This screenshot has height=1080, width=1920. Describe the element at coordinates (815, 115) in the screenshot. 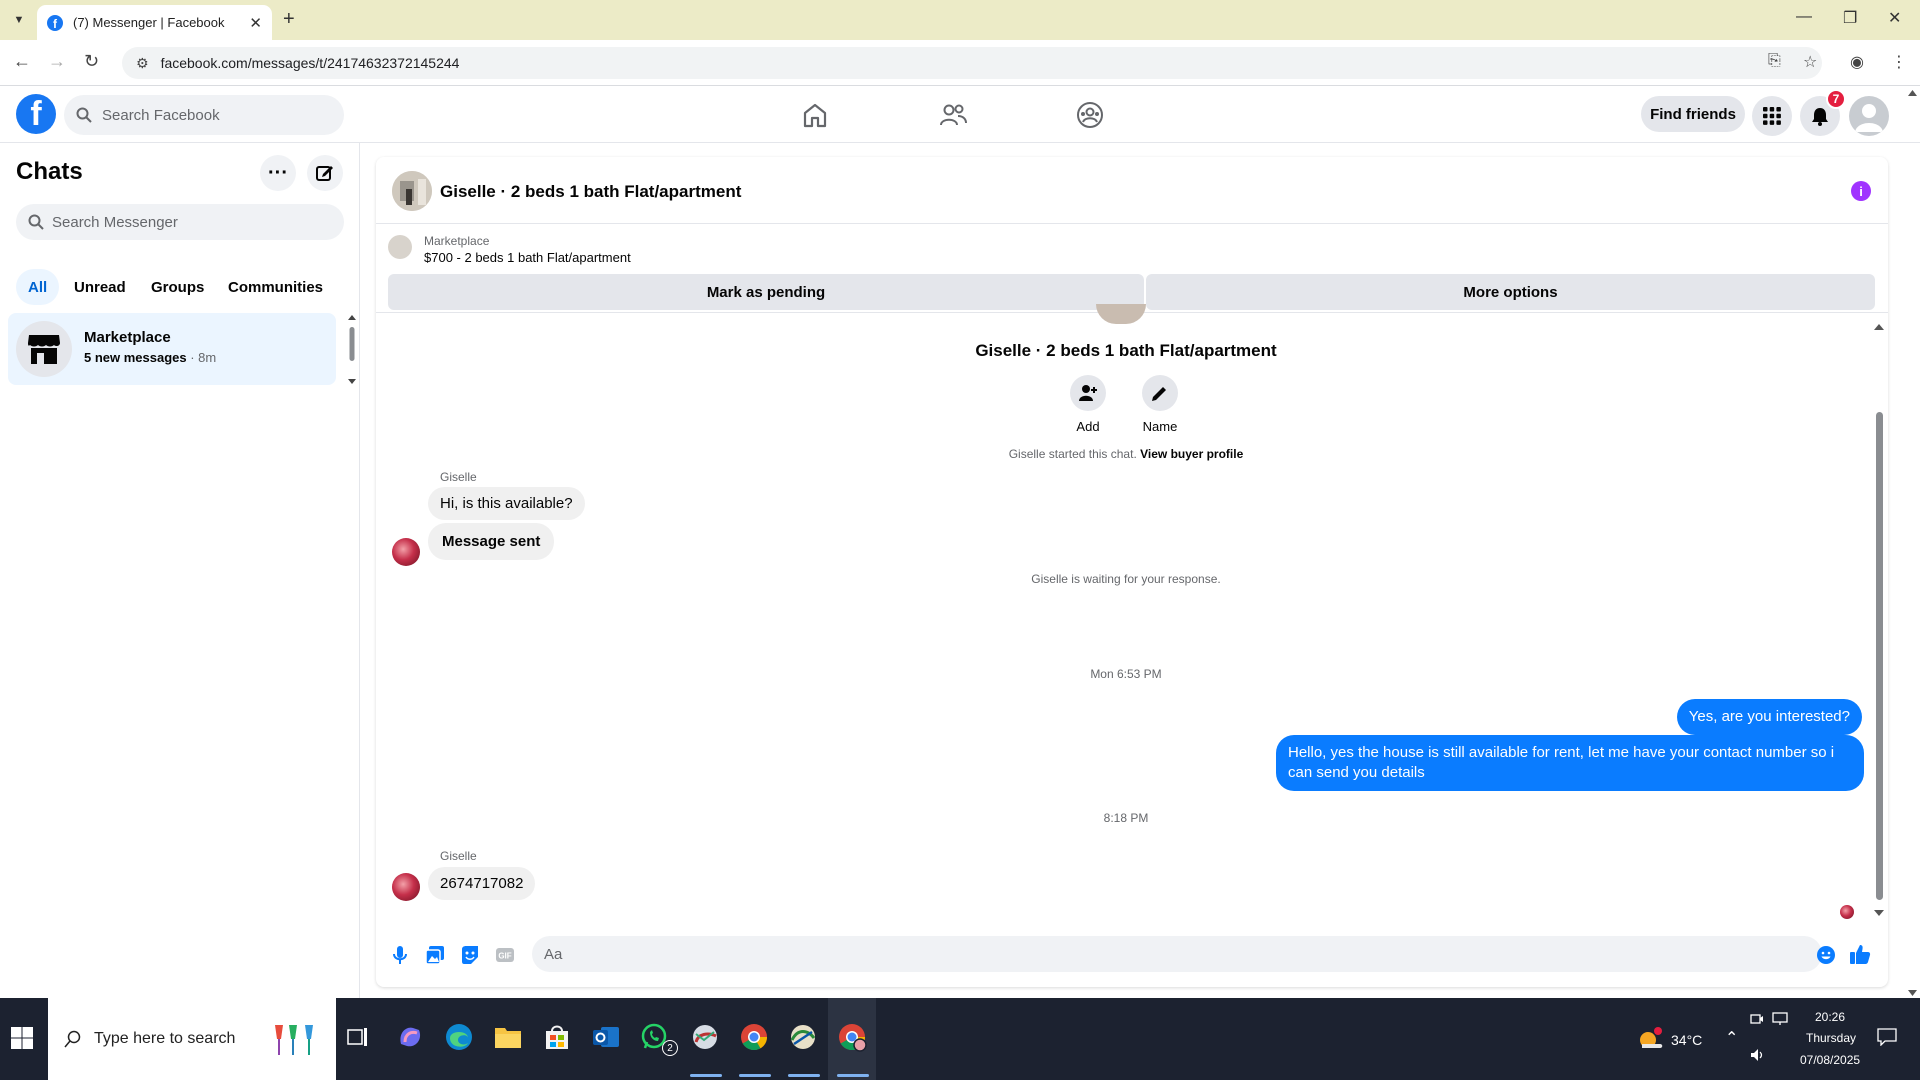

I see `home-icon` at that location.